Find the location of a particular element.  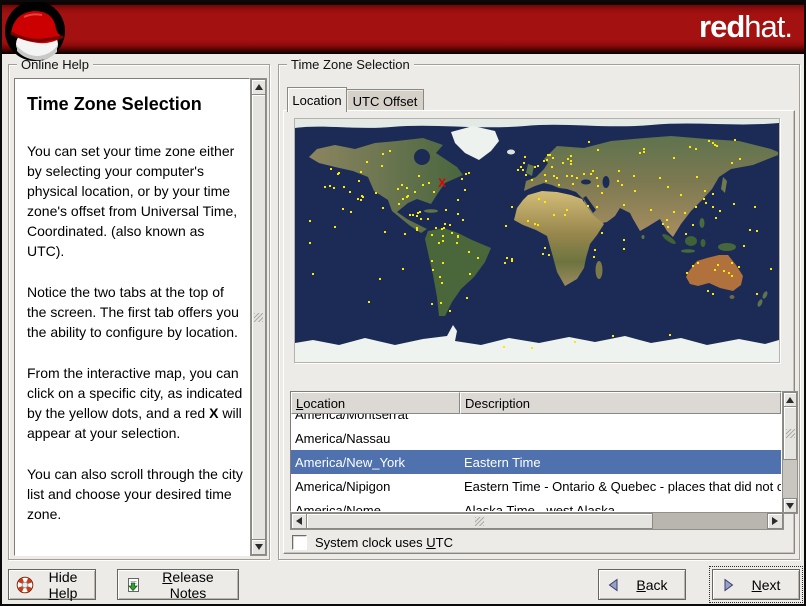

help-heading: Time Zone Selection is located at coordinates (114, 104).